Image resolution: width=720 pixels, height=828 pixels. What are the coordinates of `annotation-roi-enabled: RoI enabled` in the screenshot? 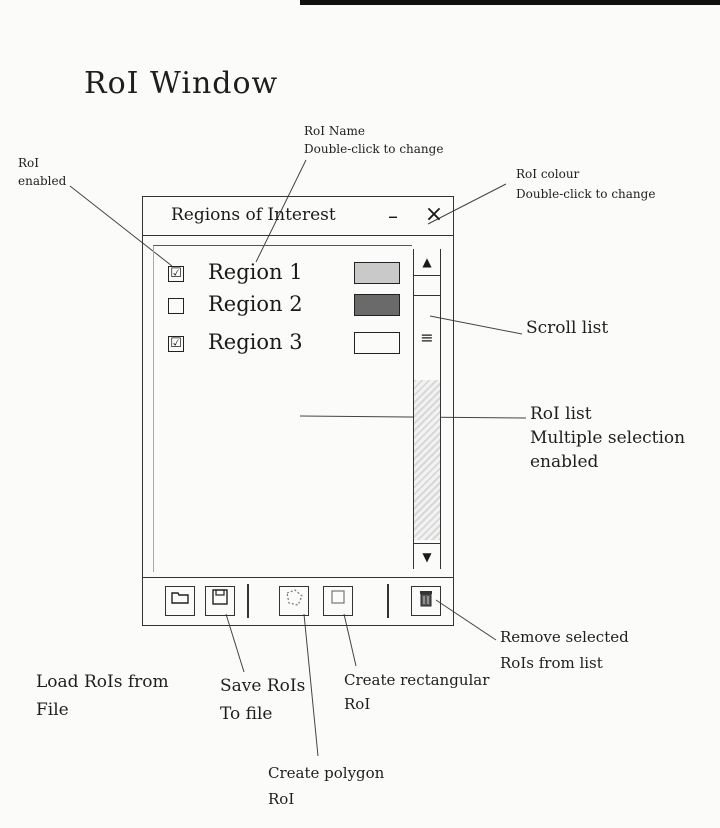 It's located at (42, 172).